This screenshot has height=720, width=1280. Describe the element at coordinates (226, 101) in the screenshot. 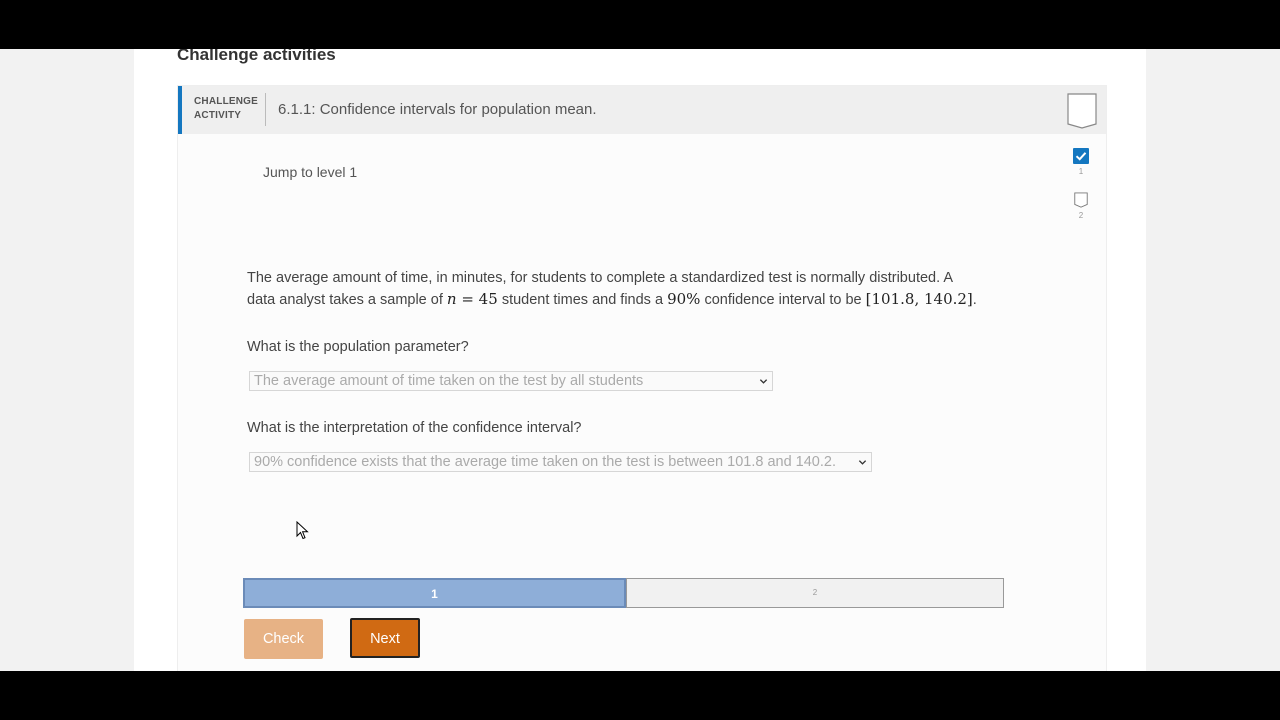

I see `challenge-label-line1: CHALLENGE` at that location.